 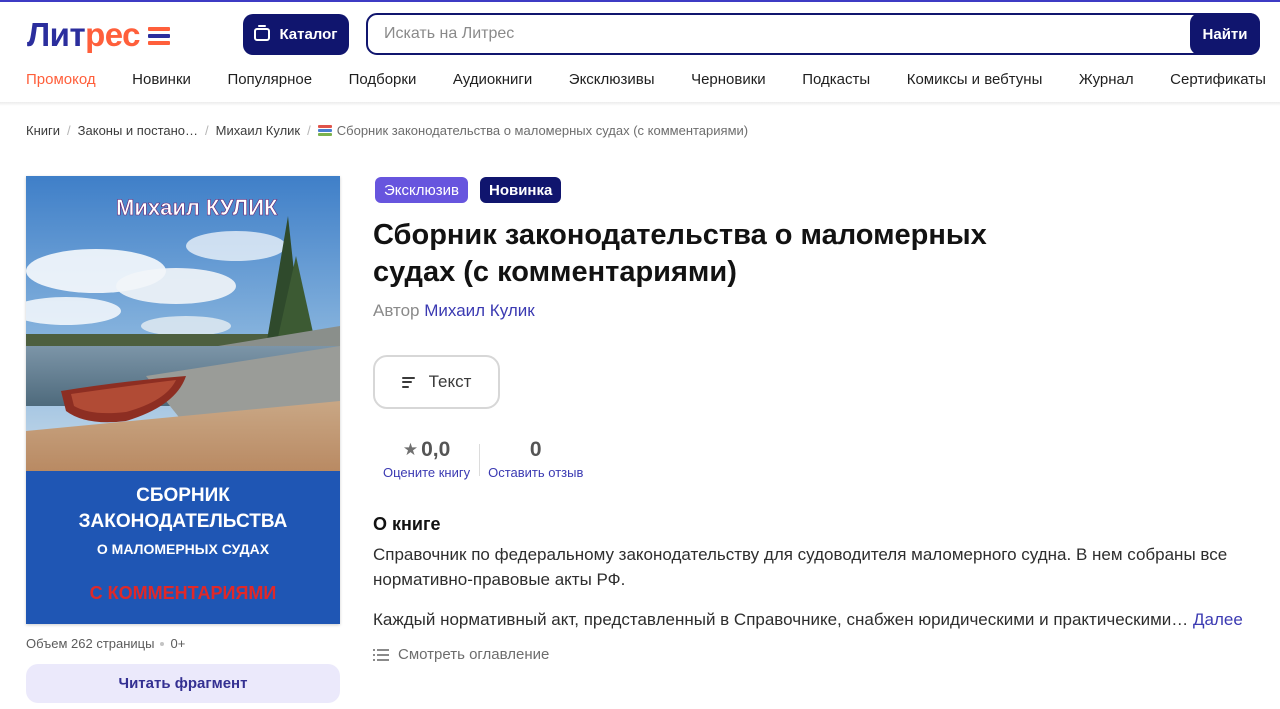 What do you see at coordinates (183, 521) in the screenshot?
I see `cover-title-line2: ЗАКОНОДАТЕЛЬСТВА` at bounding box center [183, 521].